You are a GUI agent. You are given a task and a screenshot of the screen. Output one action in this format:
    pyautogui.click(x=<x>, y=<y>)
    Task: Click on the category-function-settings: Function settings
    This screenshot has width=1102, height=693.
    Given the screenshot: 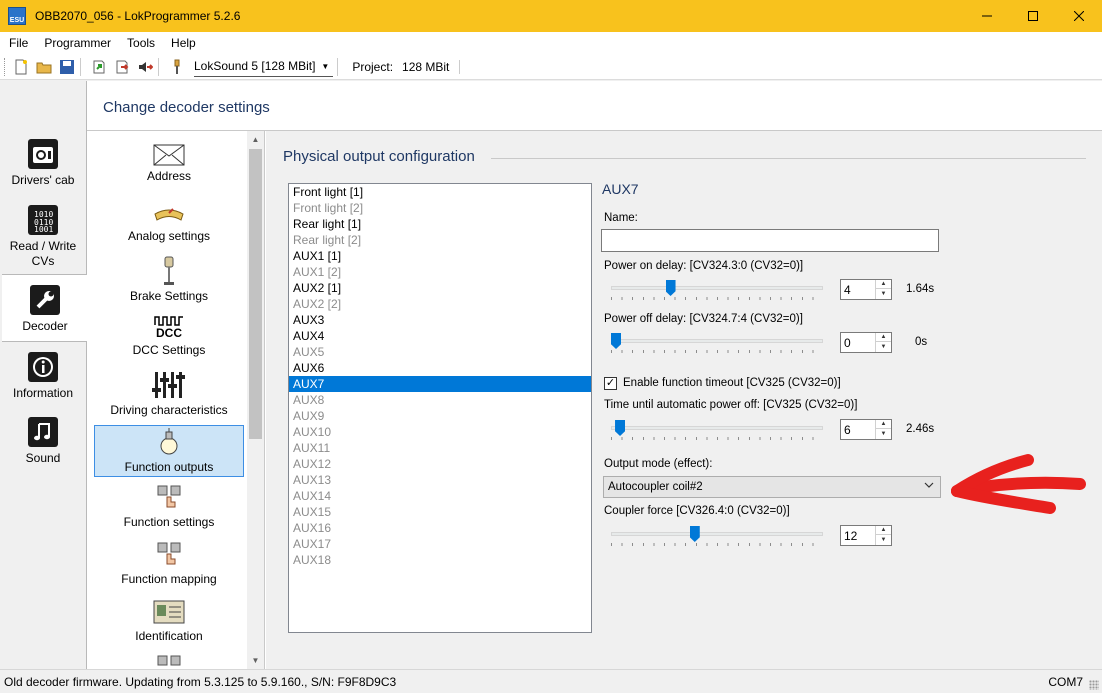 What is the action you would take?
    pyautogui.click(x=169, y=508)
    